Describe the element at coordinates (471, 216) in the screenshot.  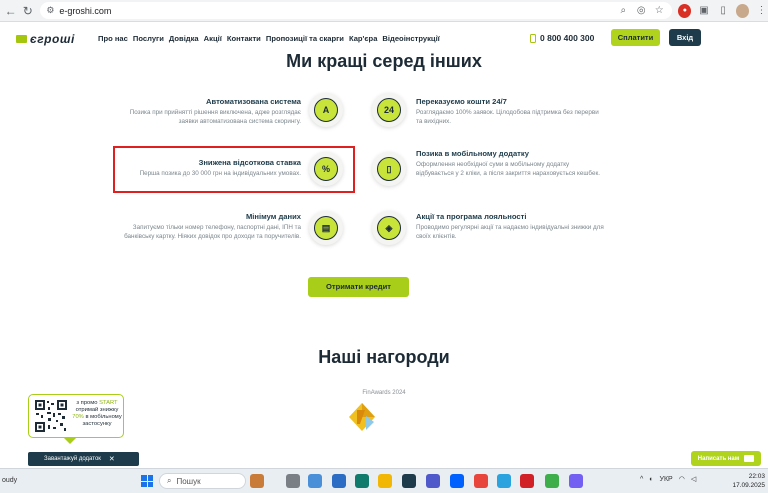
I see `benefit-title: Акції та програма лояльності` at that location.